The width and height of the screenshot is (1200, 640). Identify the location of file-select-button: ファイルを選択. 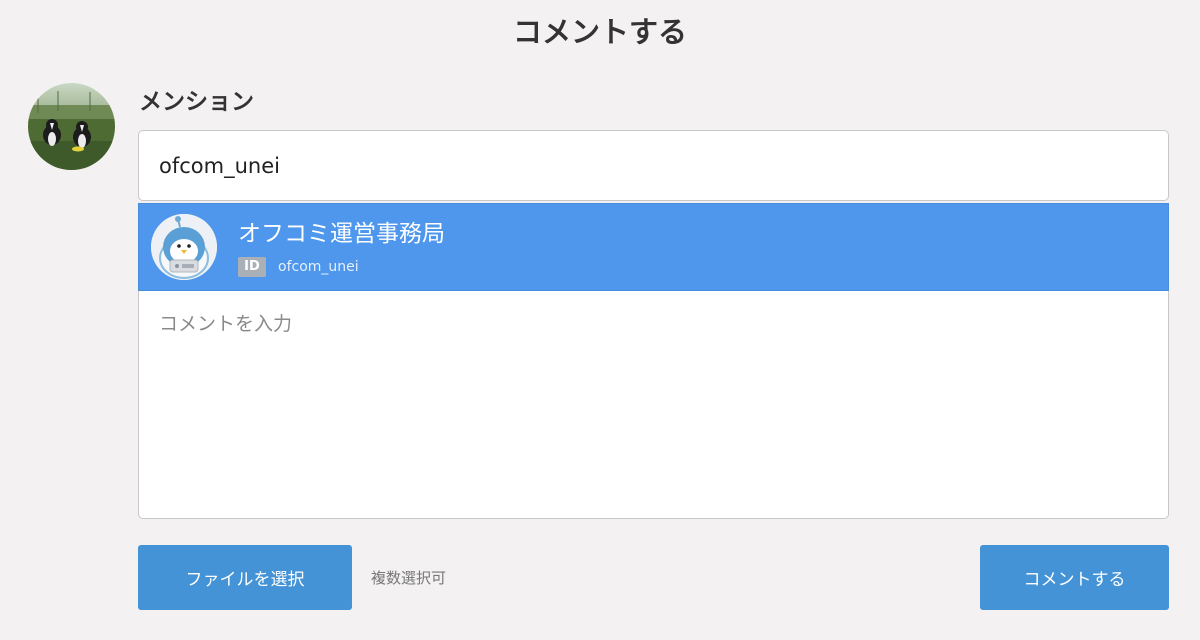
(245, 577).